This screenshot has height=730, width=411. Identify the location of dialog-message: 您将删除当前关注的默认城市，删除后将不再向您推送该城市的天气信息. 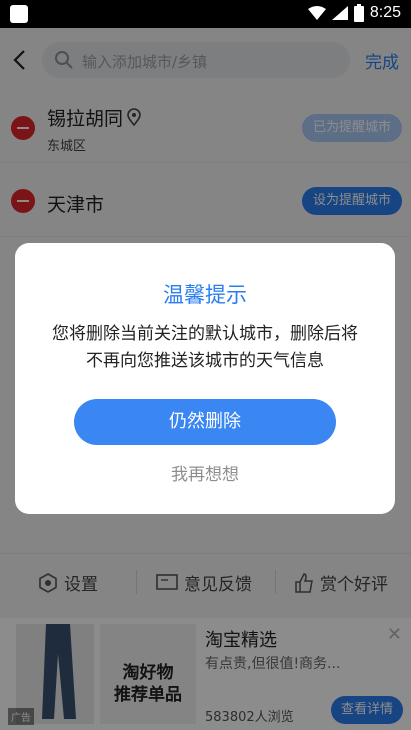
(205, 347).